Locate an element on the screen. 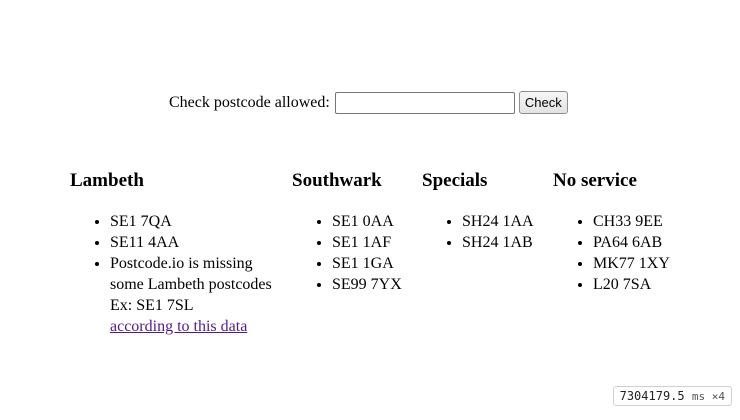 The image size is (740, 420). list-item: MK77 1XY is located at coordinates (631, 263).